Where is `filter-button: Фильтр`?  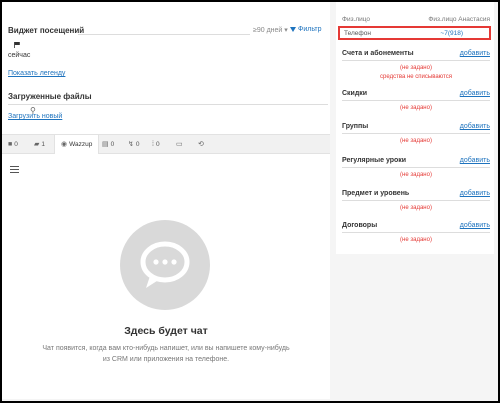 filter-button: Фильтр is located at coordinates (306, 29).